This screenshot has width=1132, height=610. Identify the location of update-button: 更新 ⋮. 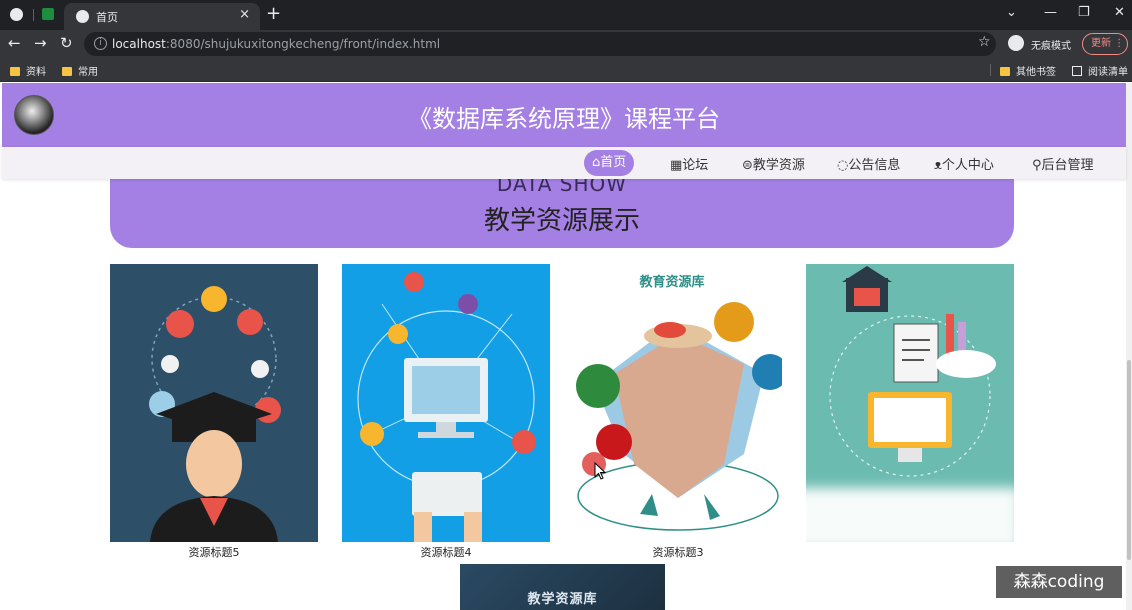
(1105, 44).